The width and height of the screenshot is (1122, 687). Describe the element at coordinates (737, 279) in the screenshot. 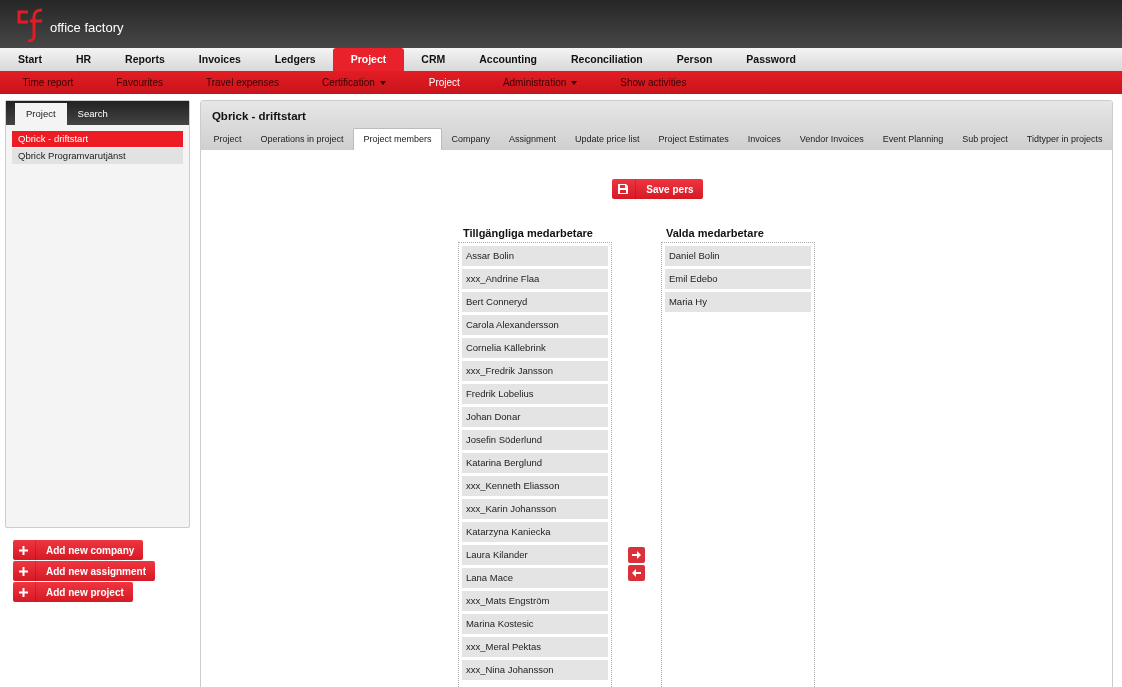

I see `employee-item: Emil Edebo` at that location.